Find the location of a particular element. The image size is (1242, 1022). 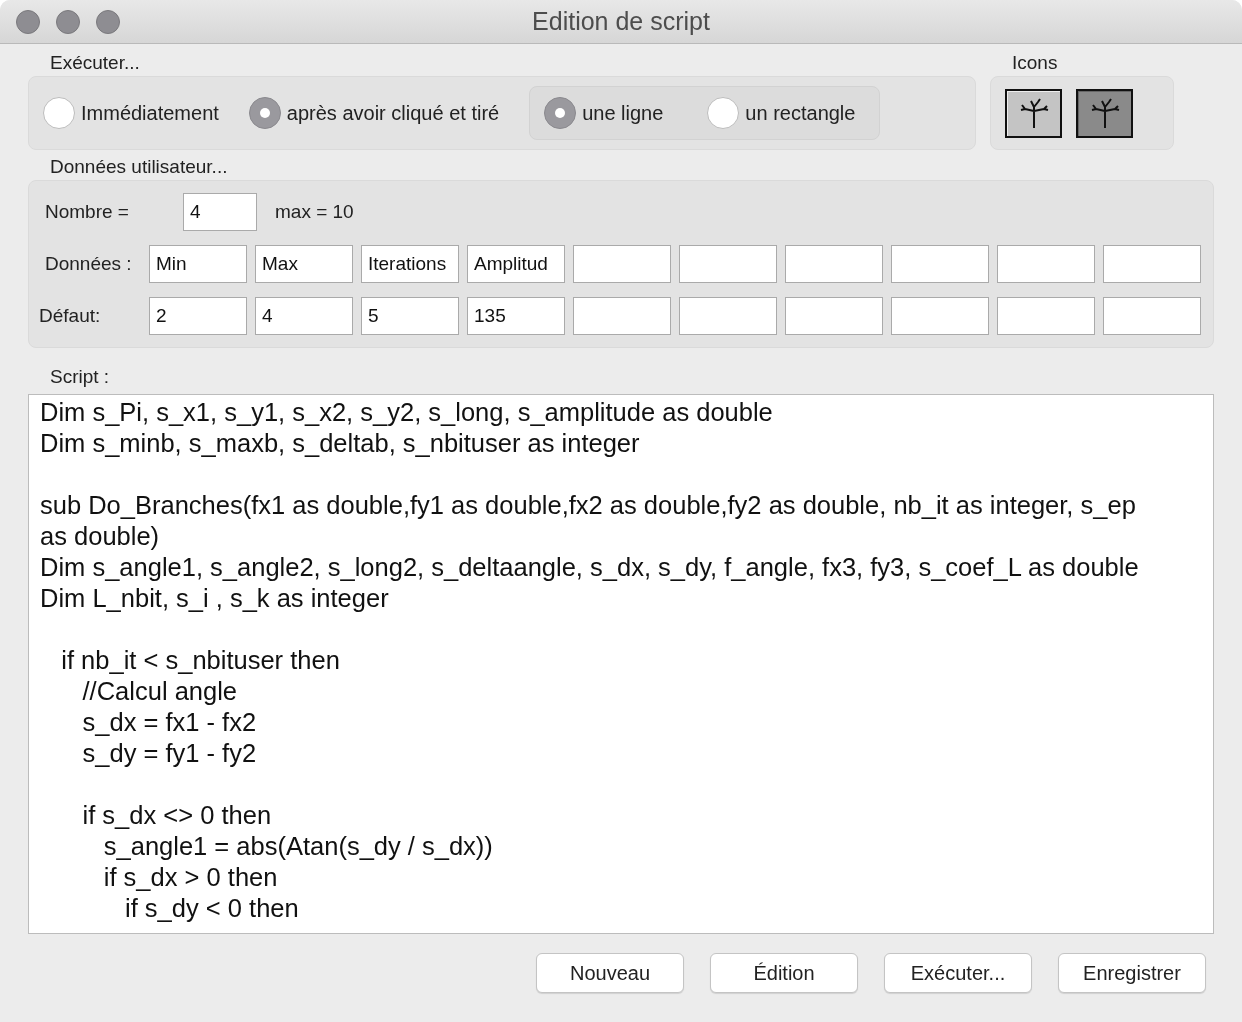

code-line: s_dx = fx1 - fx2 is located at coordinates (169, 722).